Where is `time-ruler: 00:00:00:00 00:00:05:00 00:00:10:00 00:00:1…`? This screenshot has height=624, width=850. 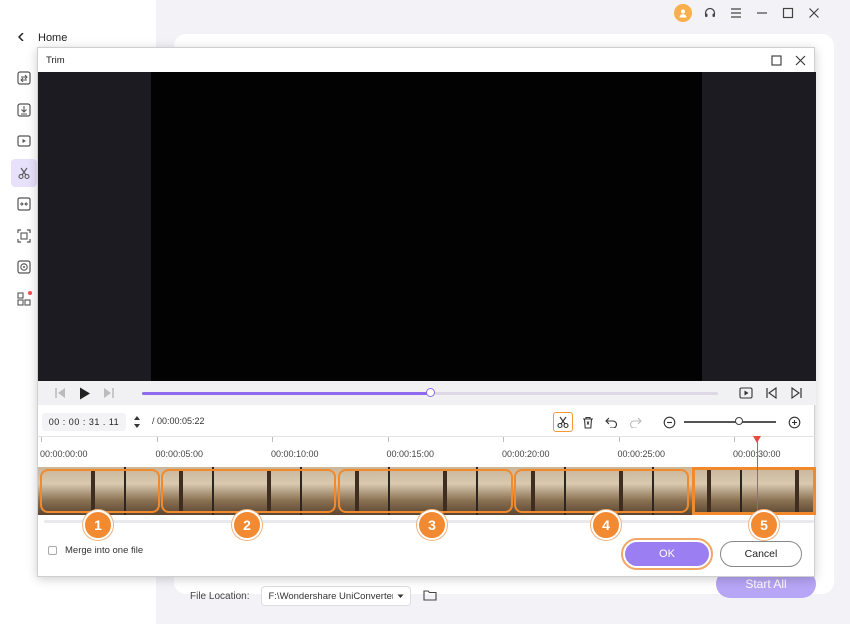 time-ruler: 00:00:00:00 00:00:05:00 00:00:10:00 00:00:1… is located at coordinates (427, 450).